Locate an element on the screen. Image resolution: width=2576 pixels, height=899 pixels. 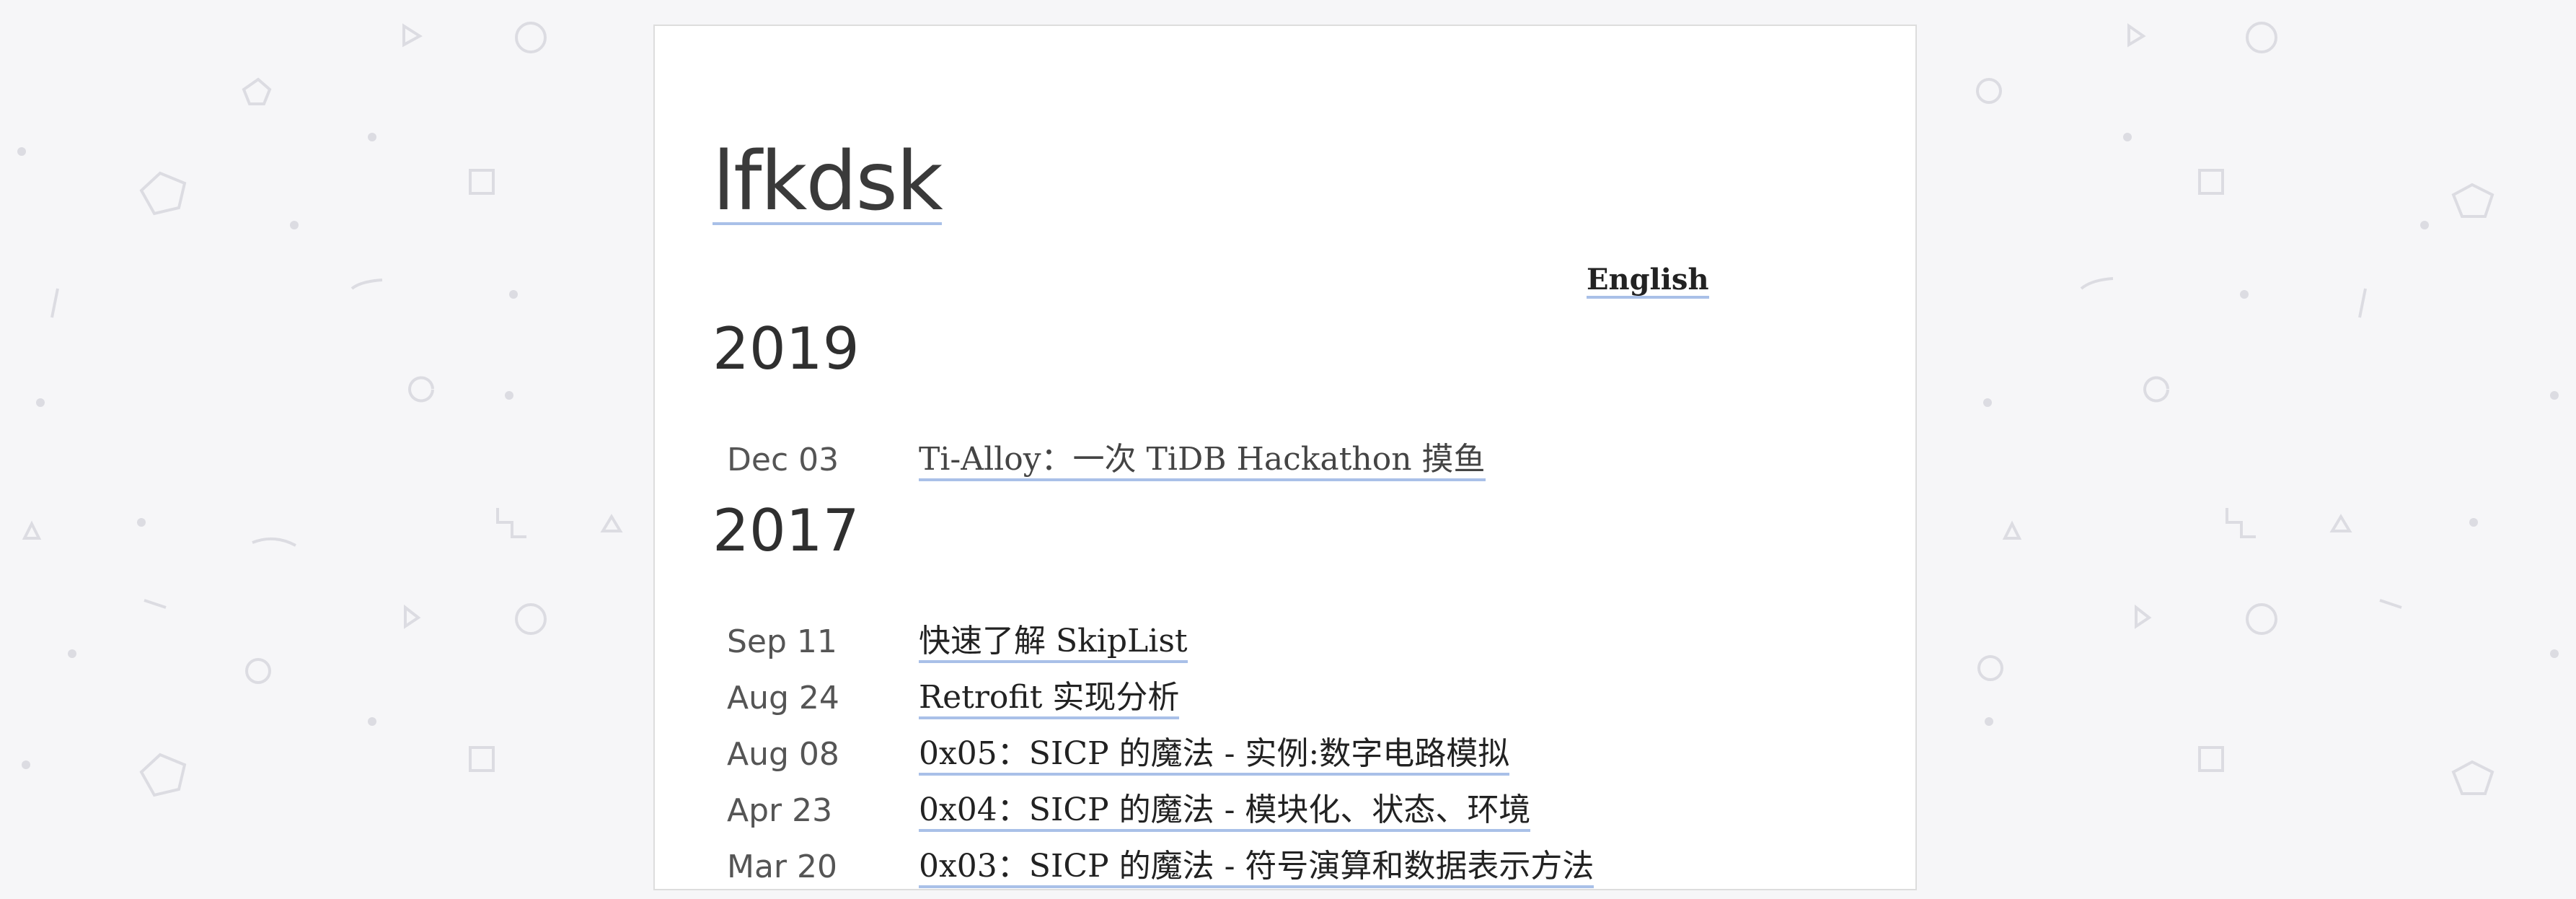
site-title-link: lfkdsk is located at coordinates (828, 183).